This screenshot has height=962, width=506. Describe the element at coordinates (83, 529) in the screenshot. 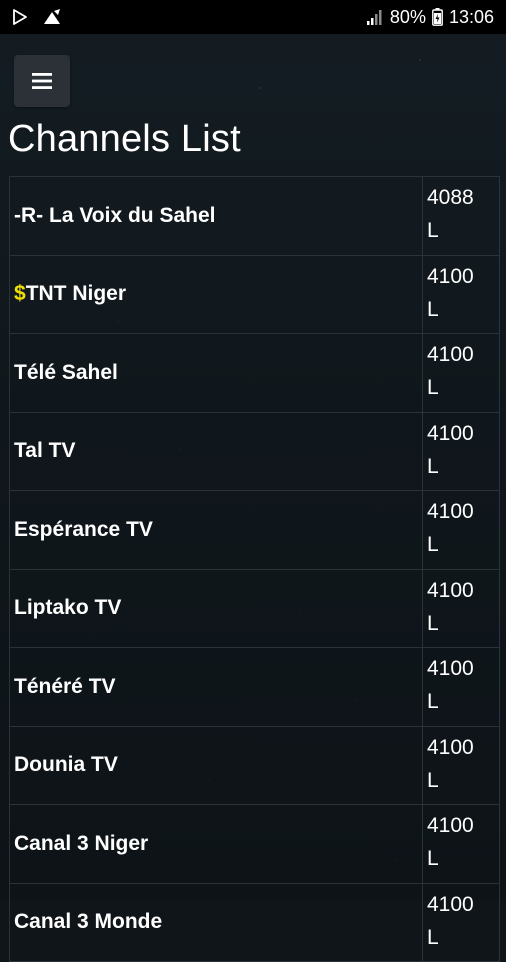

I see `channel-name: Espérance TV` at that location.